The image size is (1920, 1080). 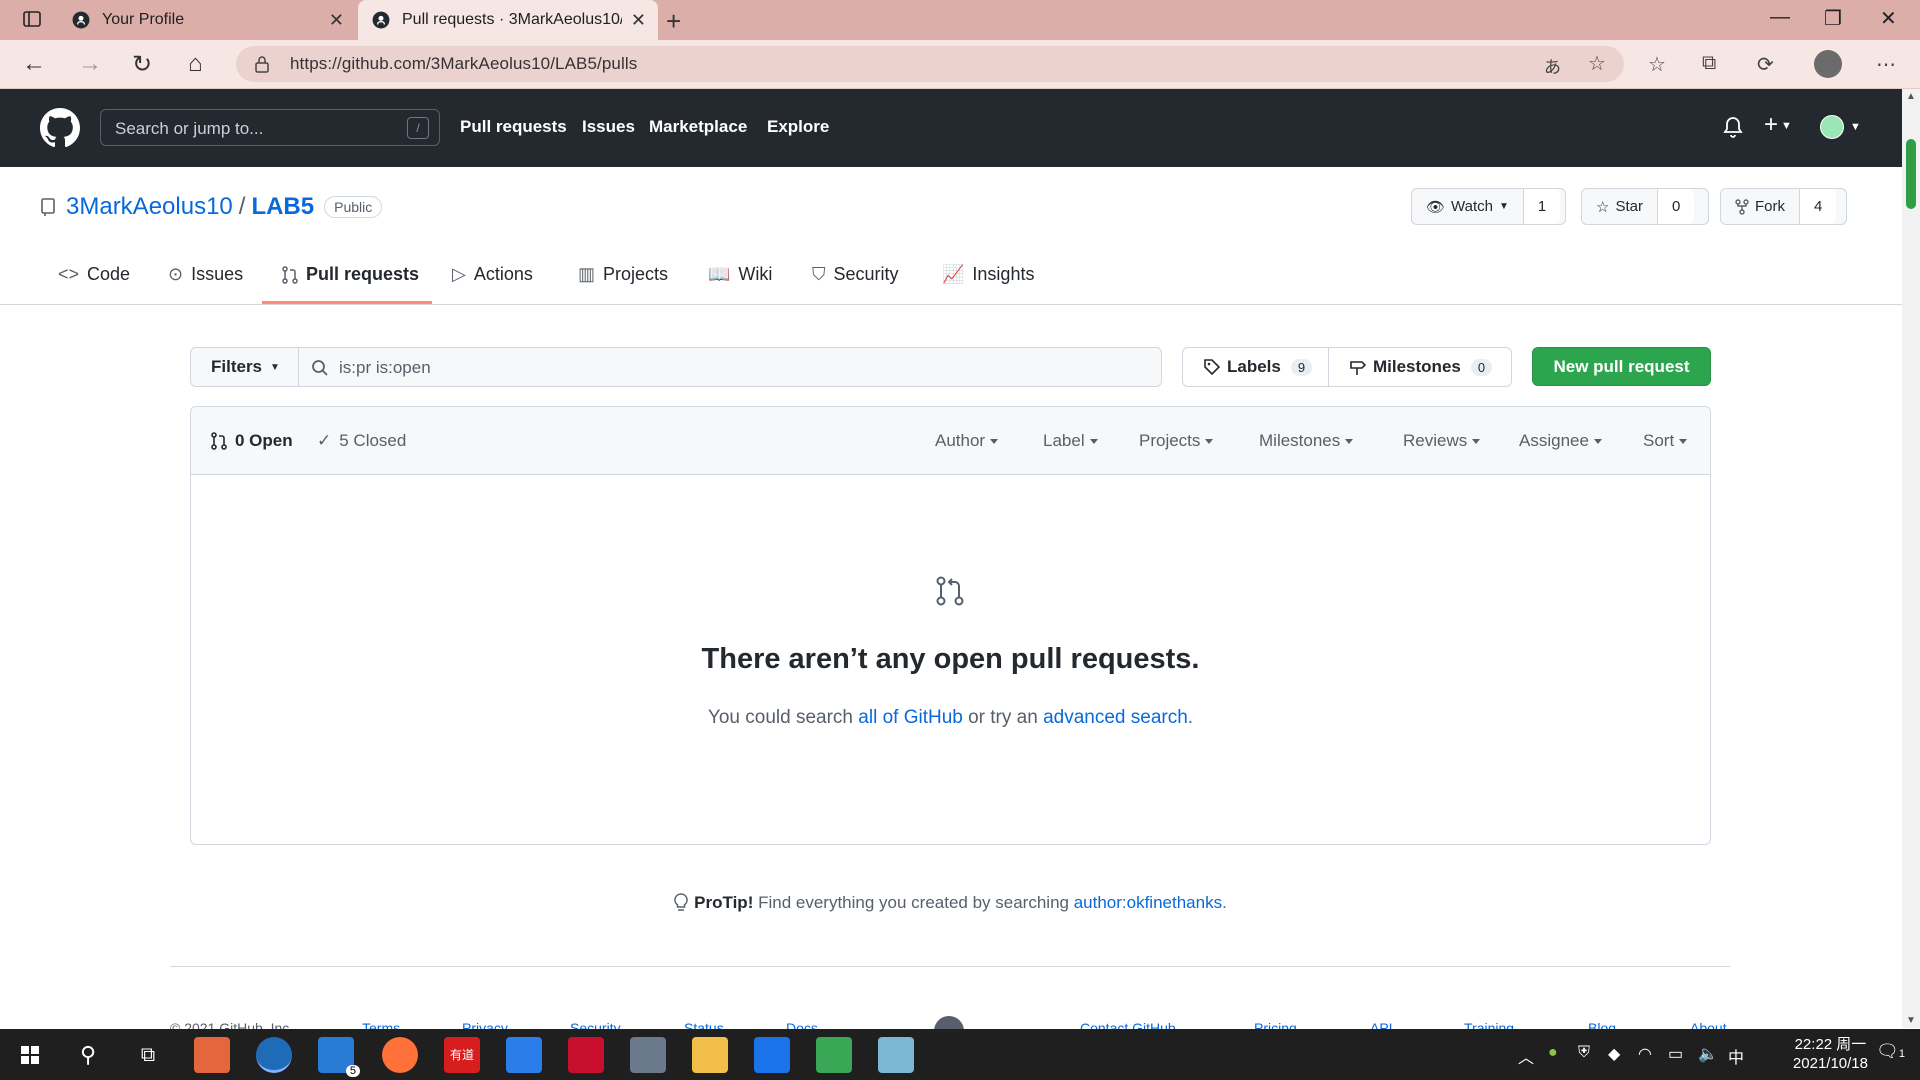 What do you see at coordinates (94, 274) in the screenshot?
I see `tab-code: <> Code` at bounding box center [94, 274].